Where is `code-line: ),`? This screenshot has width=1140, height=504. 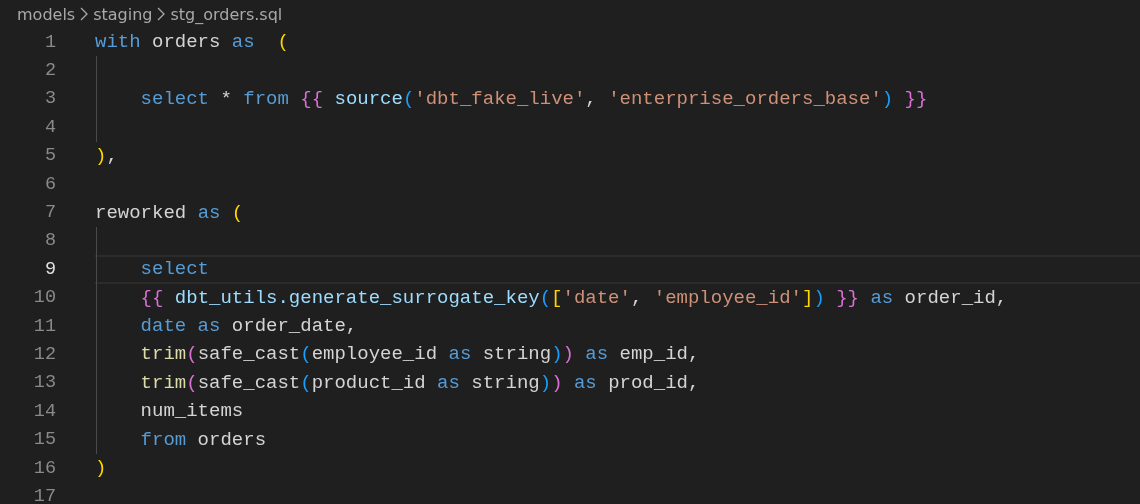 code-line: ), is located at coordinates (106, 155).